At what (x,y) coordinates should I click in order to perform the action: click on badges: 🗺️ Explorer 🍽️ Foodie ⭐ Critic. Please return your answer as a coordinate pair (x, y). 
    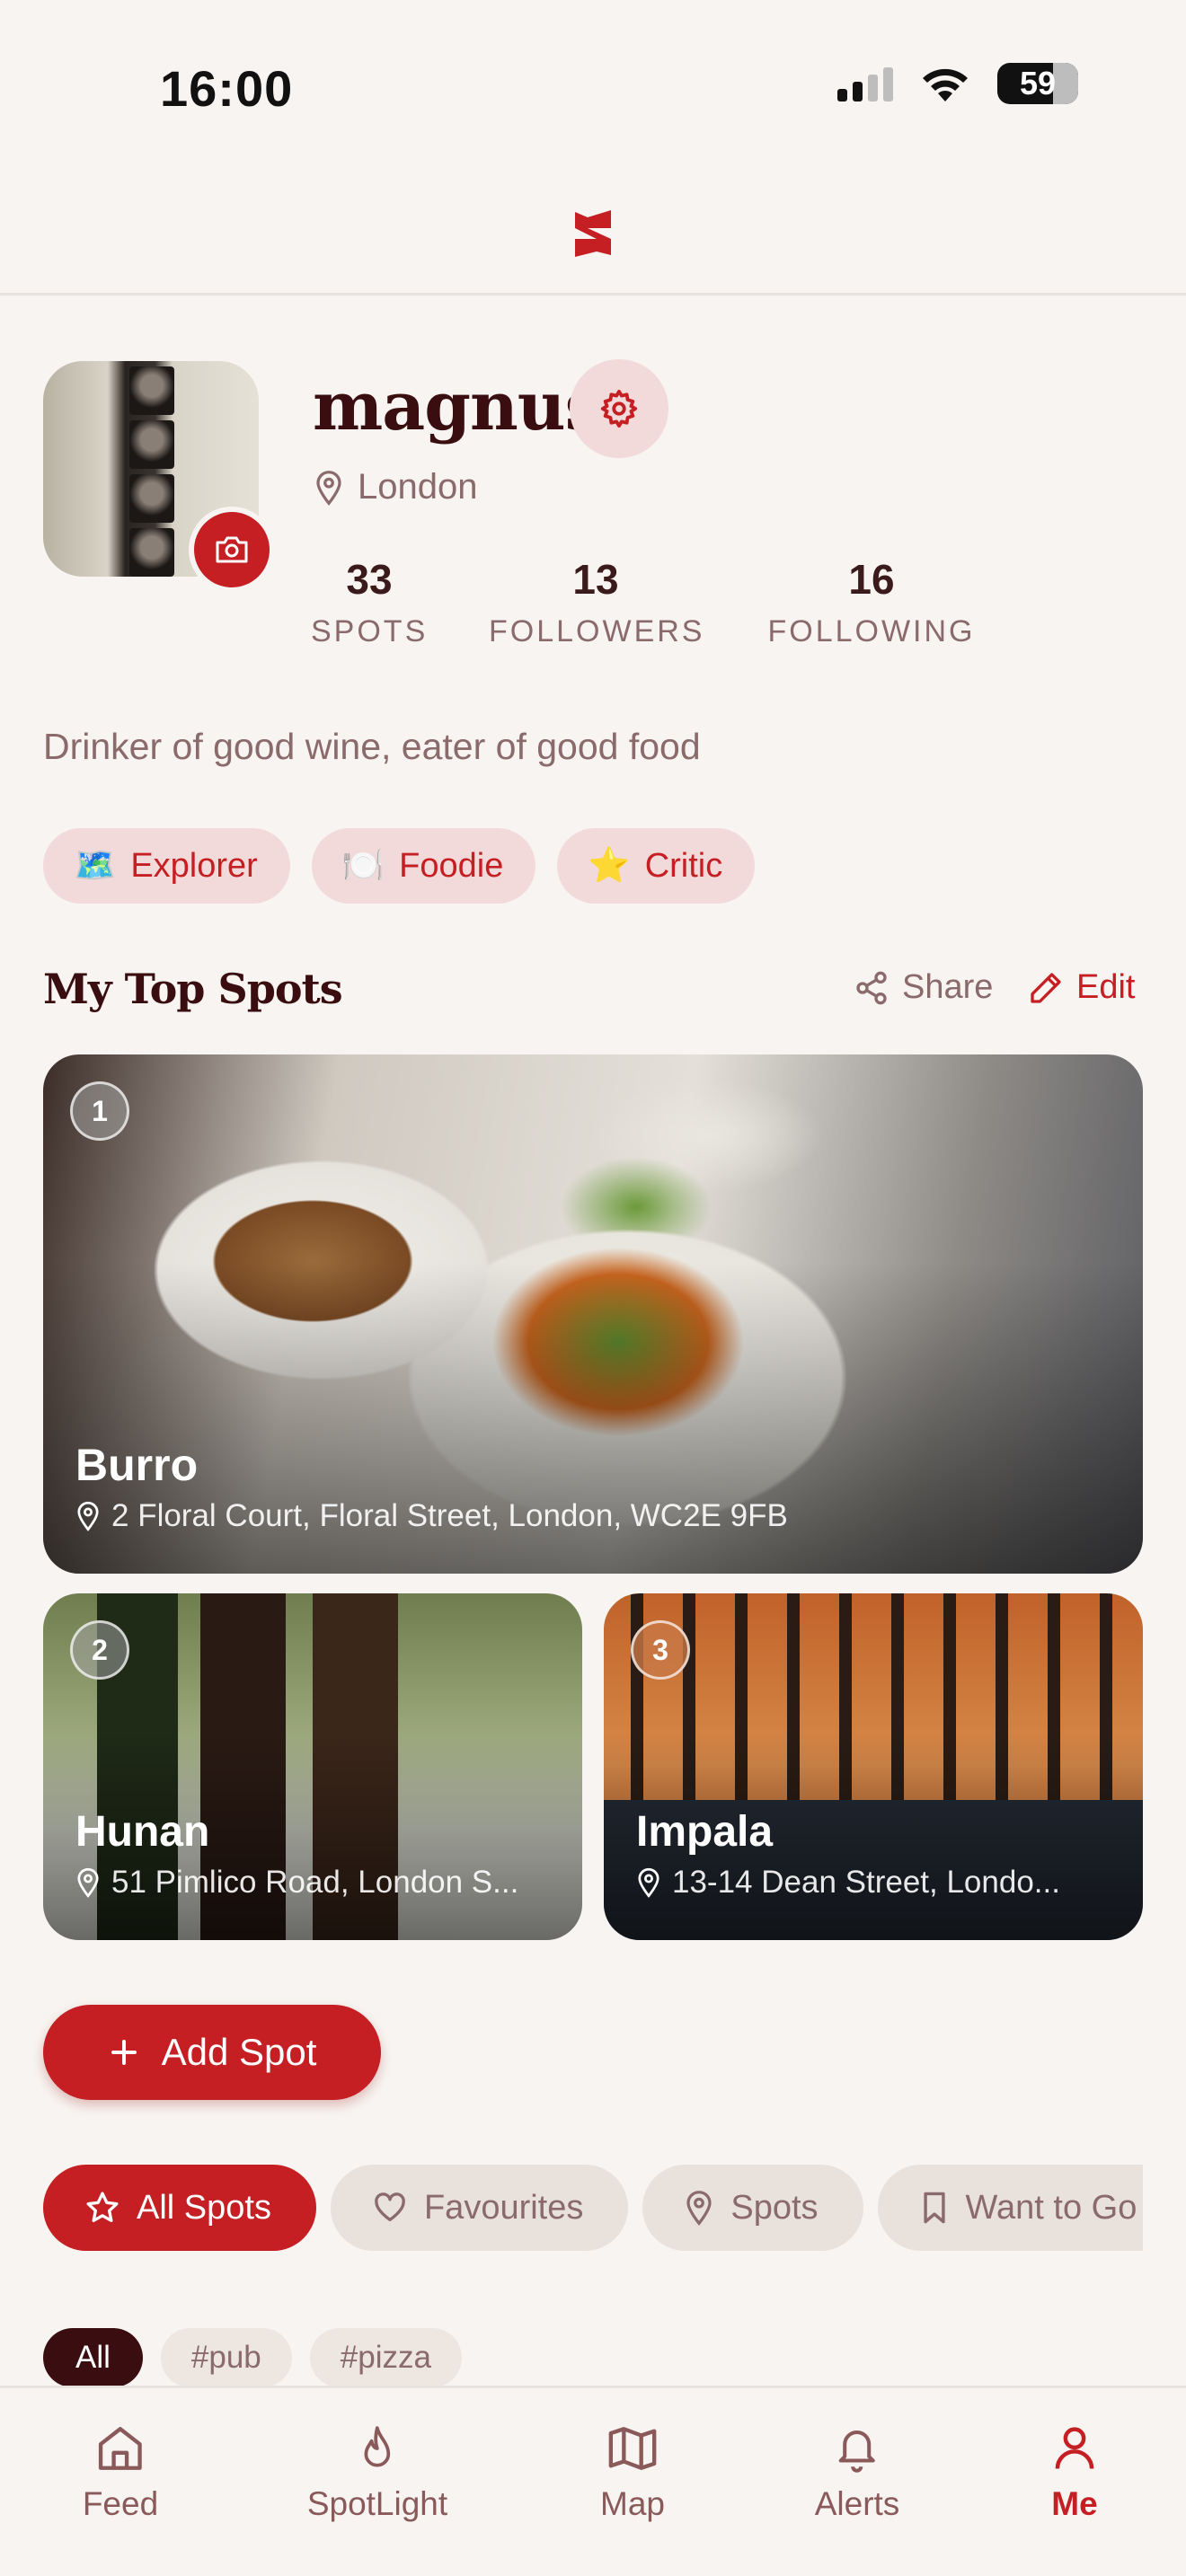
    Looking at the image, I should click on (399, 866).